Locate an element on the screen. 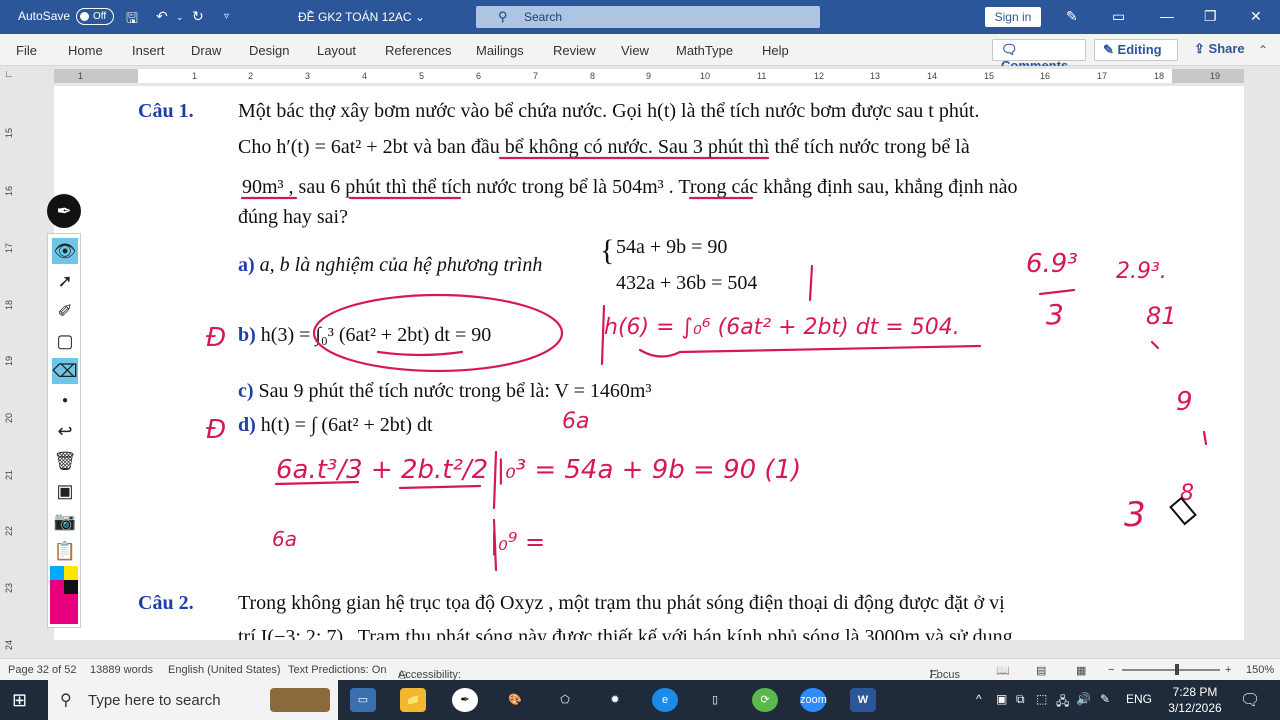  network-icon: 🖧 is located at coordinates (1062, 702).